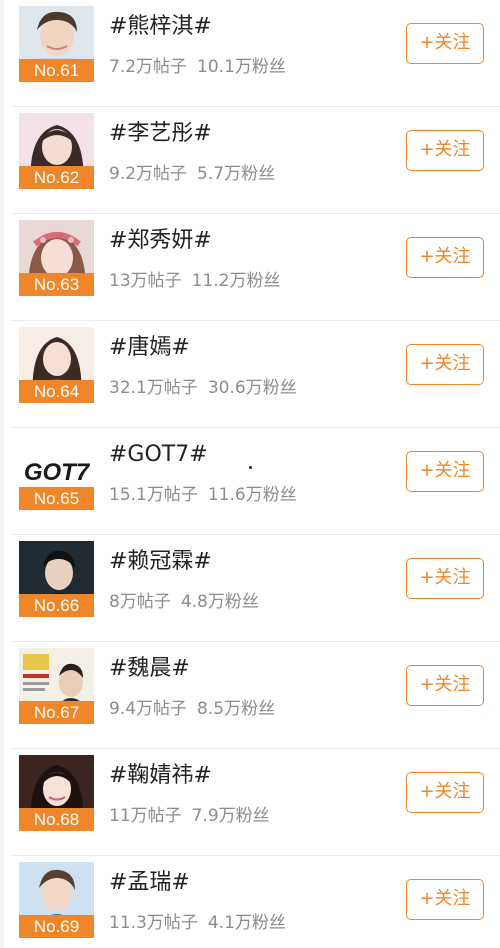 The height and width of the screenshot is (948, 500). What do you see at coordinates (56, 391) in the screenshot?
I see `rank-badge: No.64` at bounding box center [56, 391].